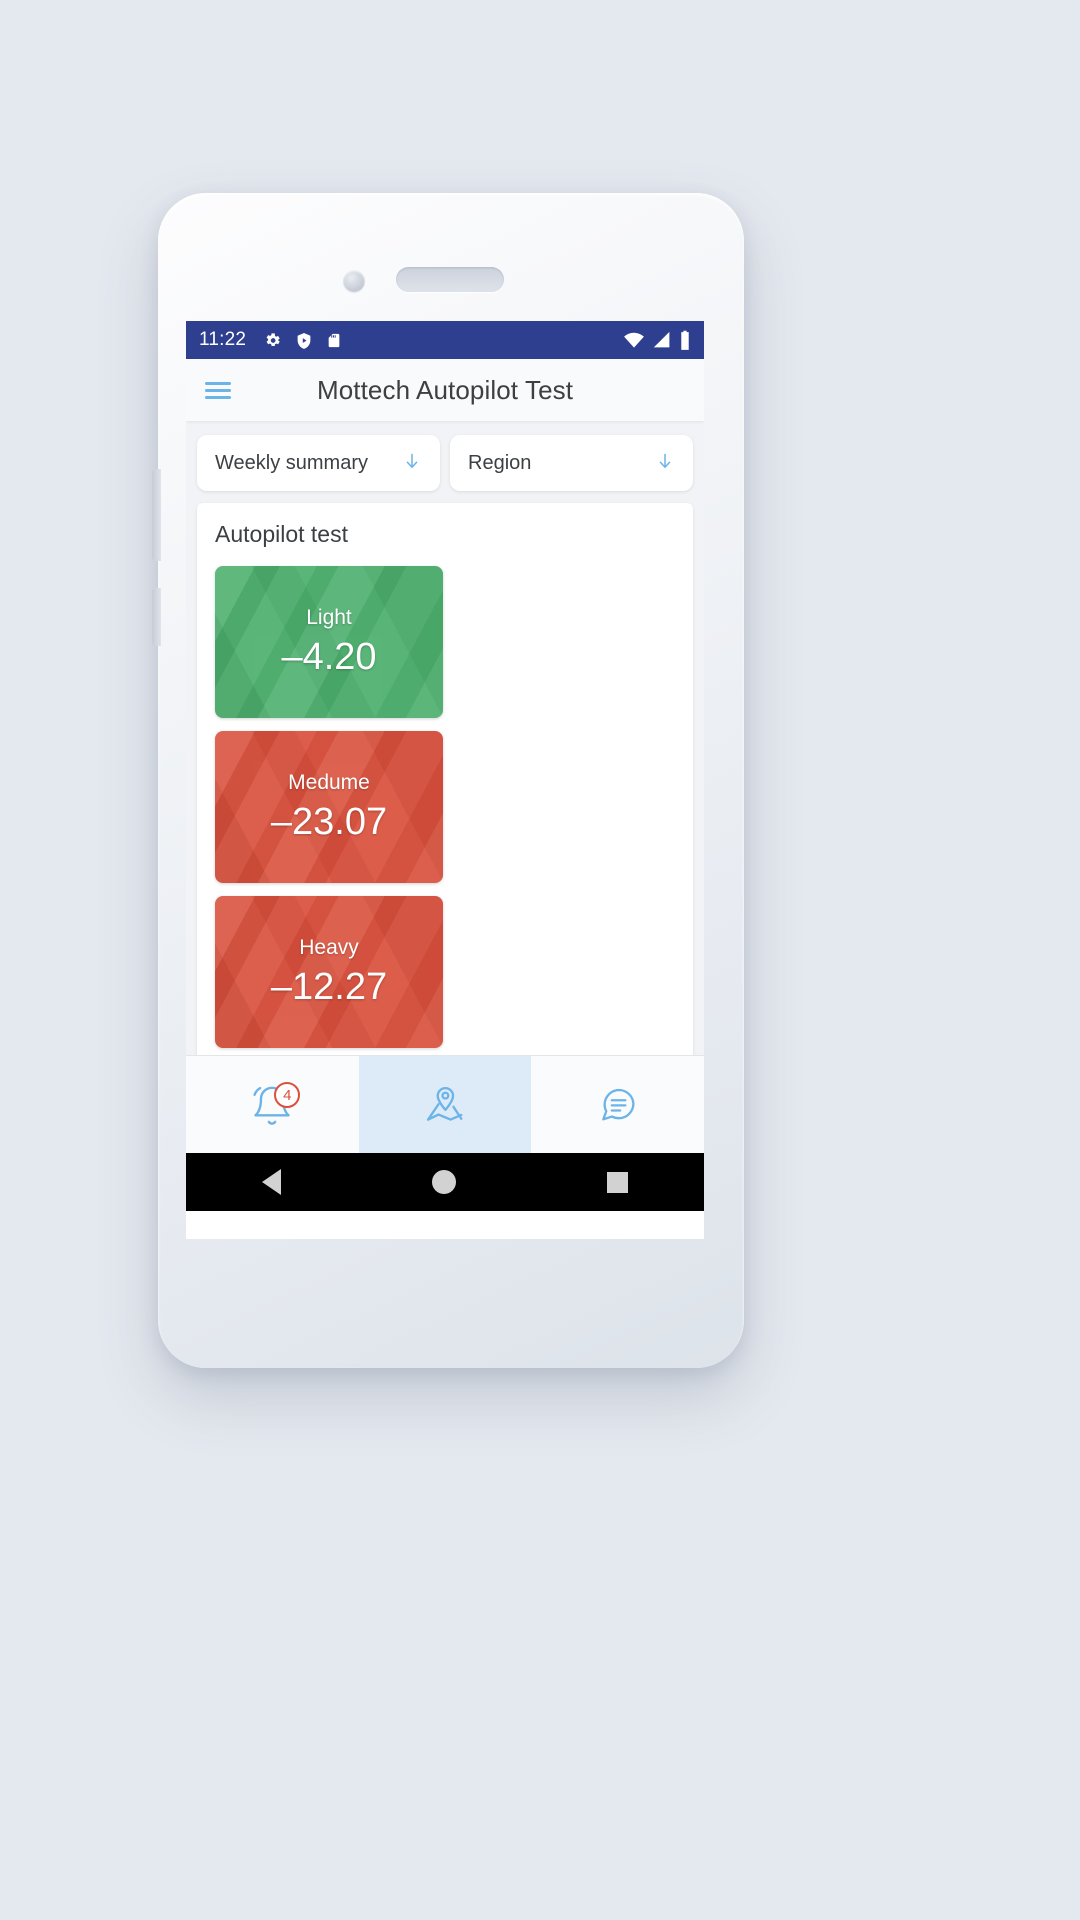  I want to click on gear-icon, so click(273, 339).